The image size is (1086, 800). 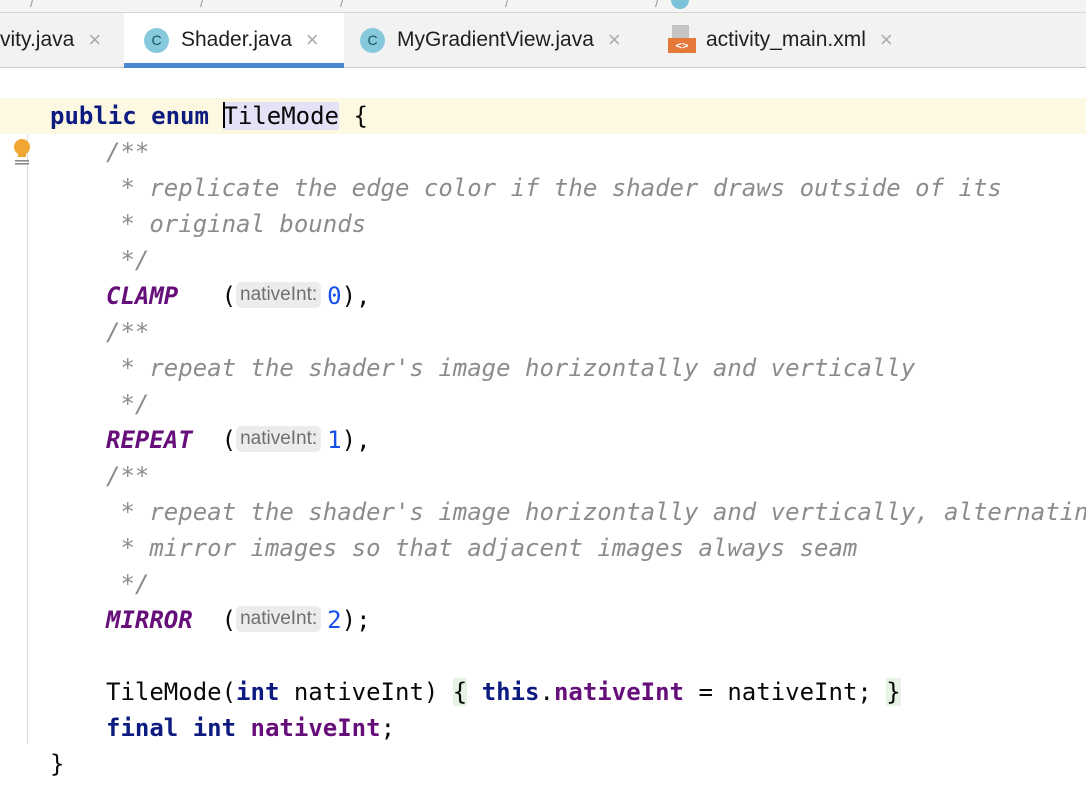 I want to click on code-line: * original bounds, so click(x=236, y=224).